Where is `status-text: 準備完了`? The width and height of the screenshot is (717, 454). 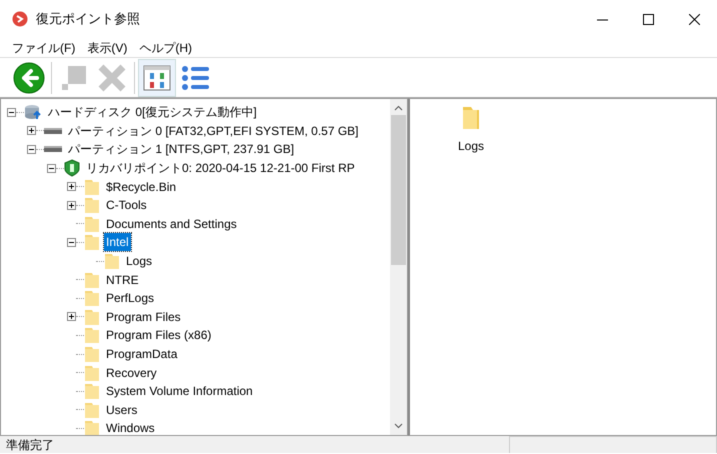 status-text: 準備完了 is located at coordinates (30, 445).